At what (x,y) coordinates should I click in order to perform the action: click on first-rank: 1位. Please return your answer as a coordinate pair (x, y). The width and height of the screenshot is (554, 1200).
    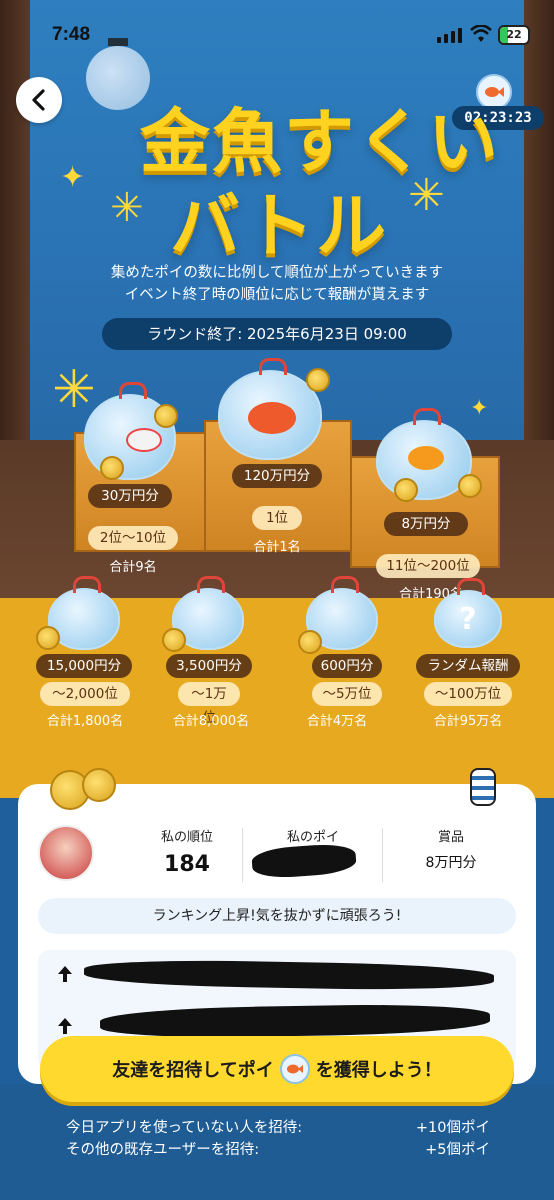
    Looking at the image, I should click on (277, 518).